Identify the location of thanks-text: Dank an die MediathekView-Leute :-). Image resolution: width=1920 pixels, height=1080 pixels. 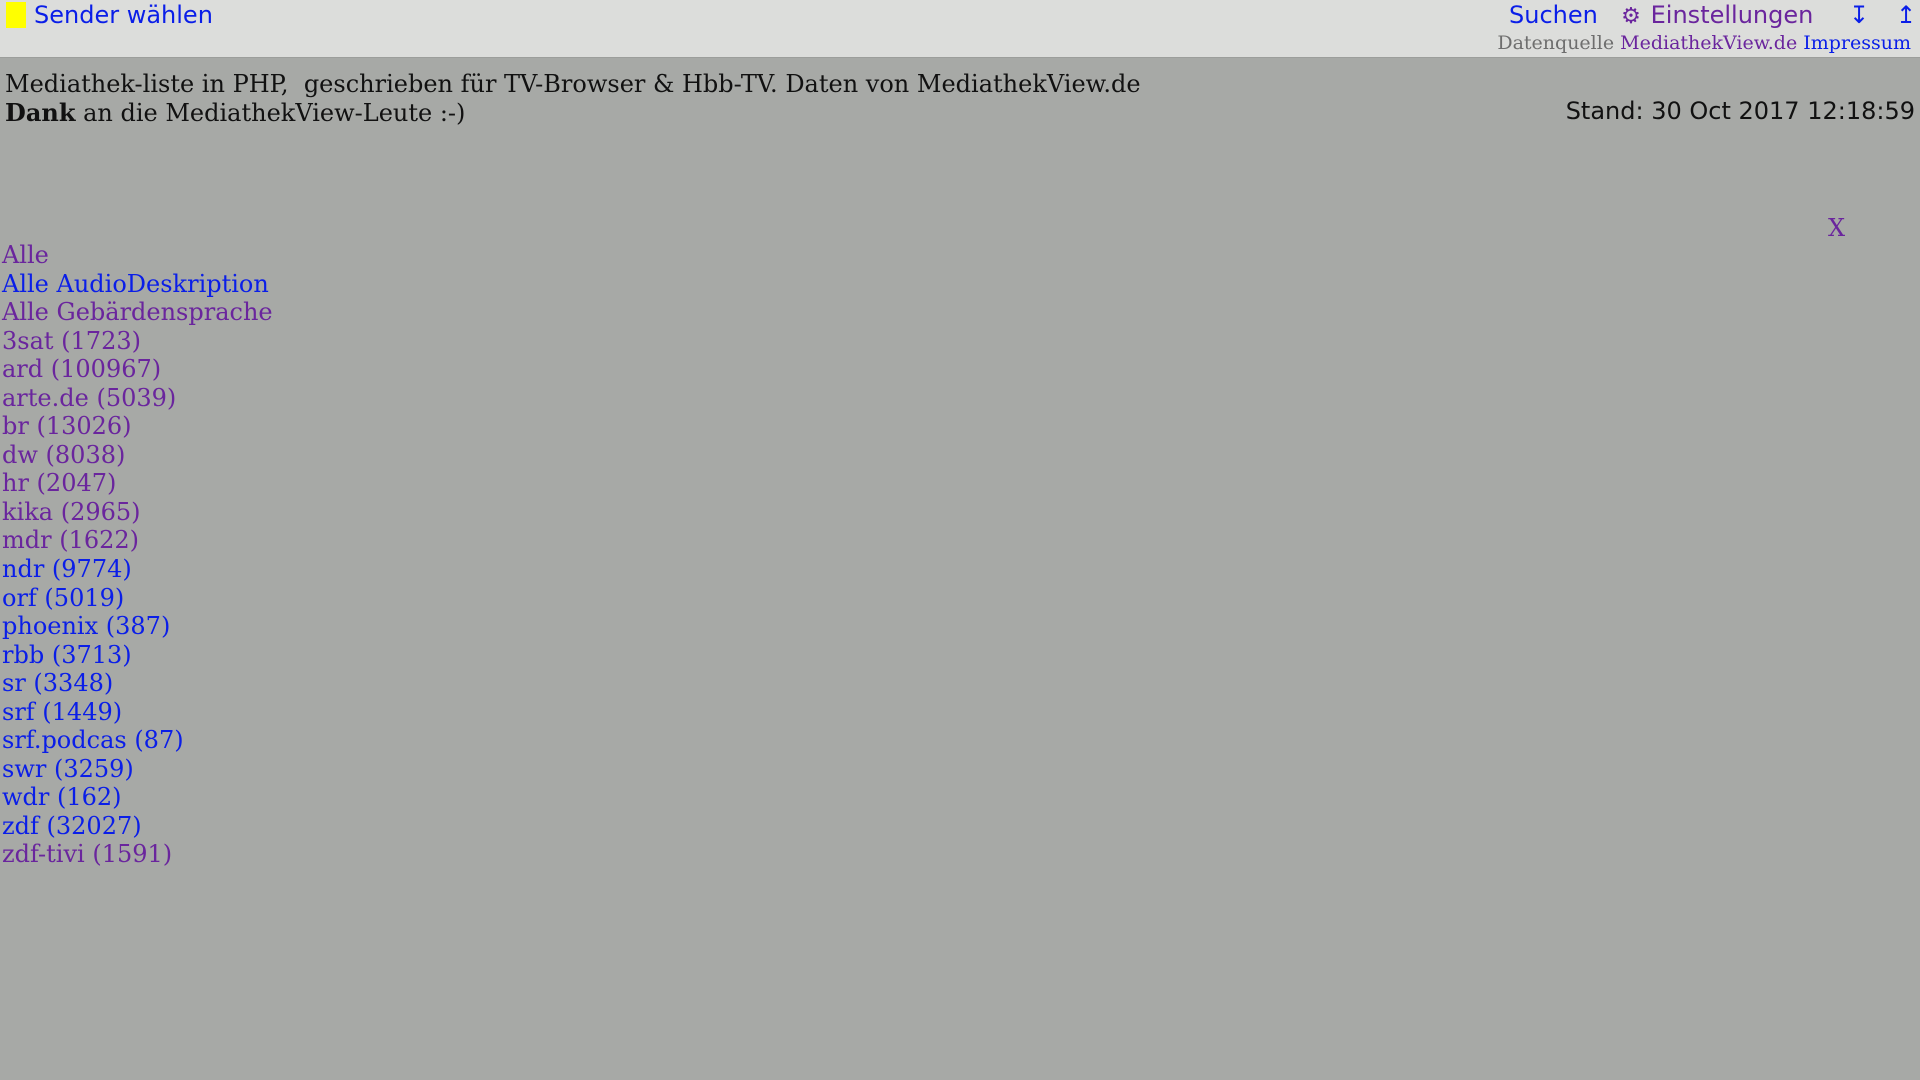
(235, 113).